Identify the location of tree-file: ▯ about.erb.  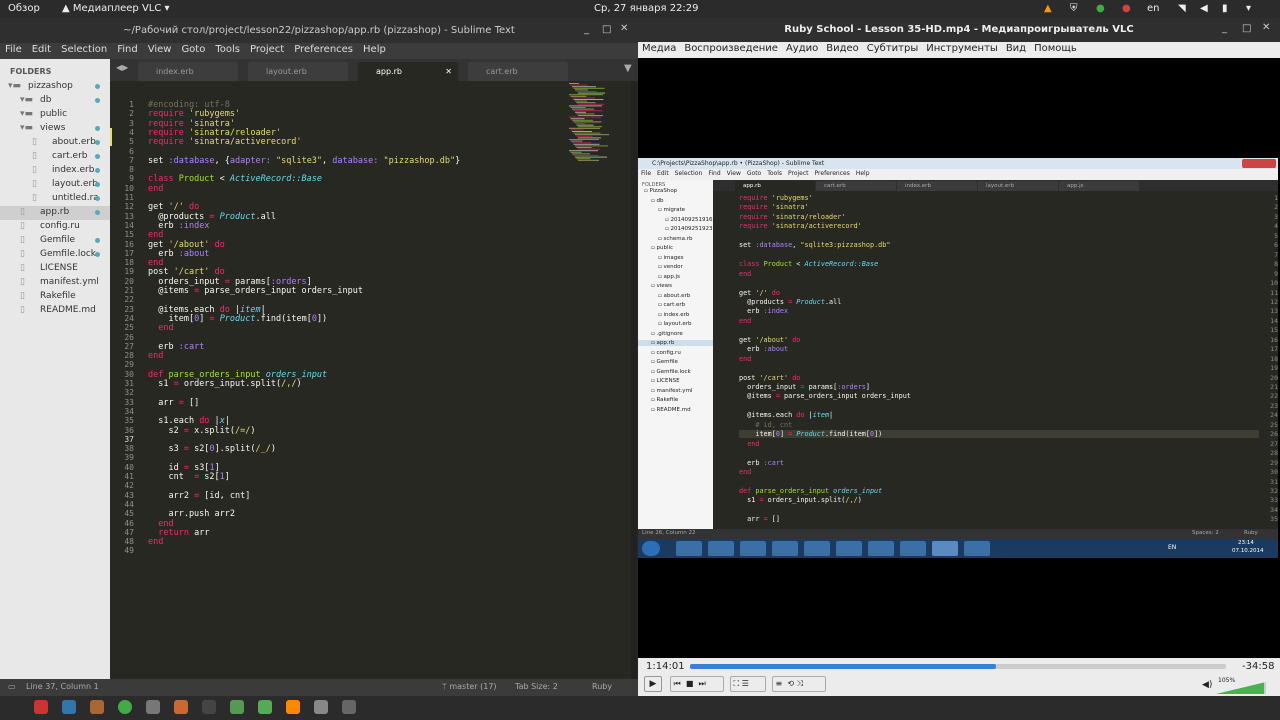
(55, 143).